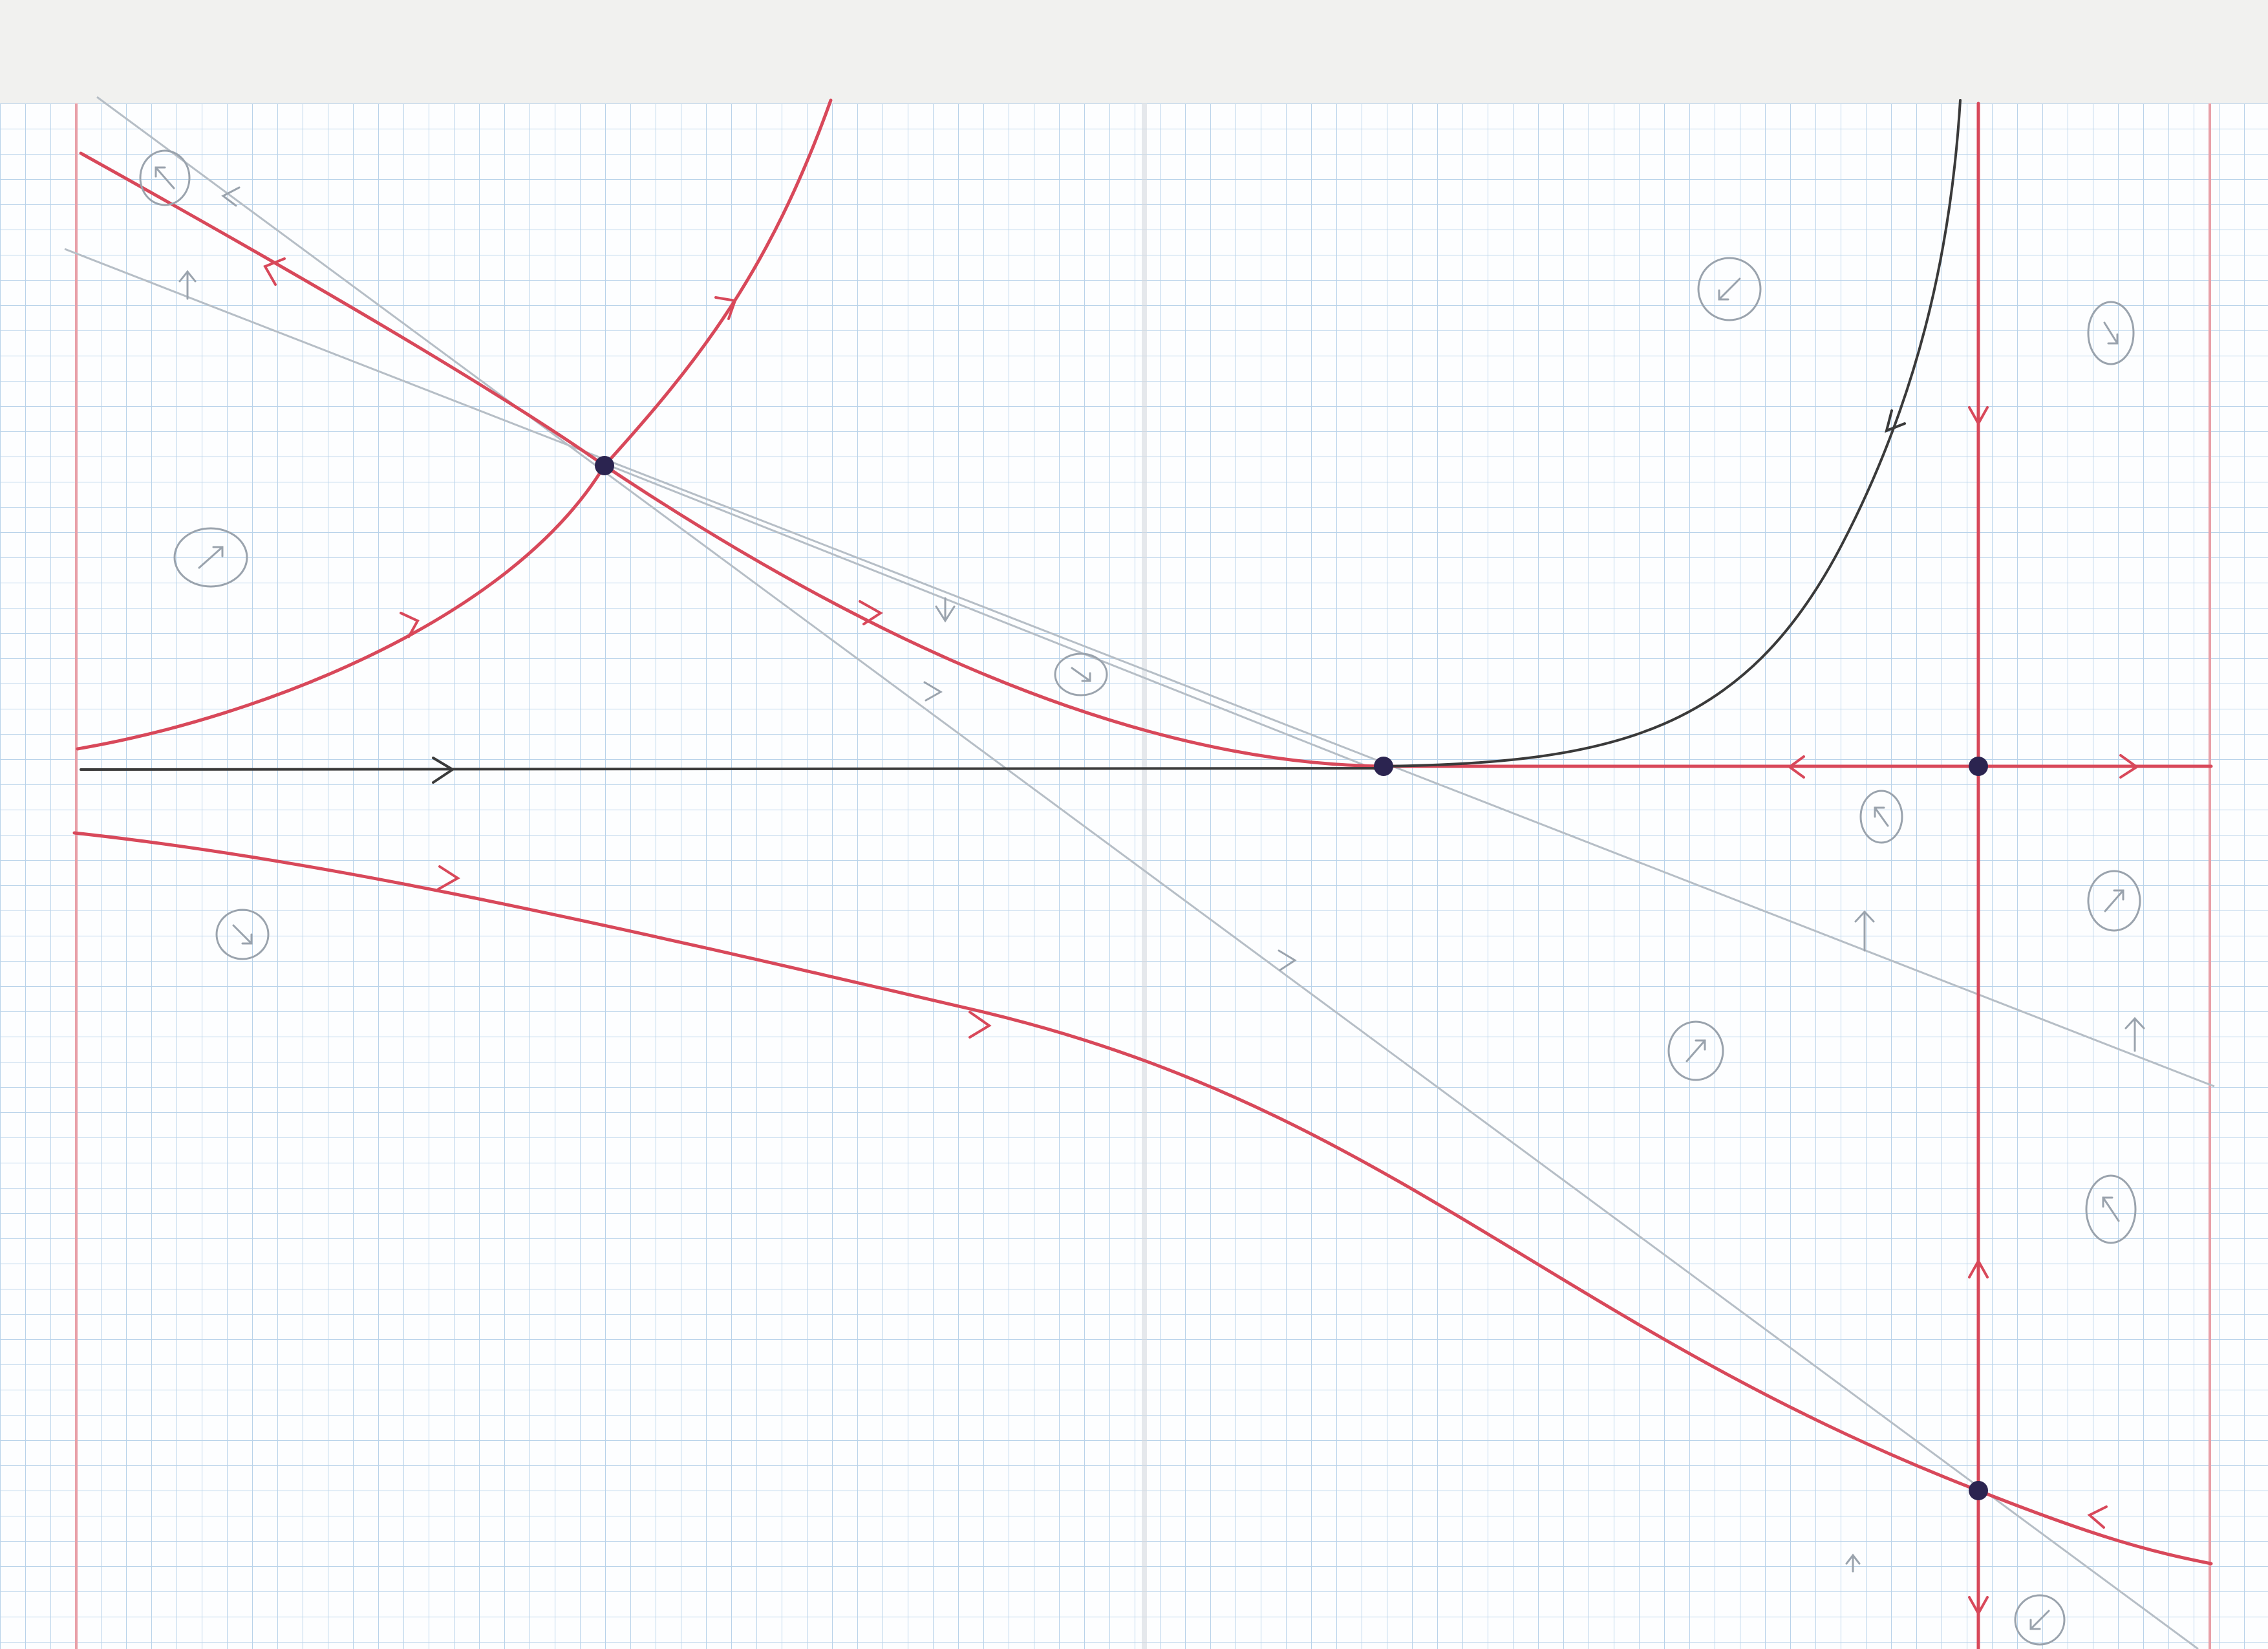 This screenshot has width=2268, height=1649. I want to click on equilibrium-middle, so click(1383, 766).